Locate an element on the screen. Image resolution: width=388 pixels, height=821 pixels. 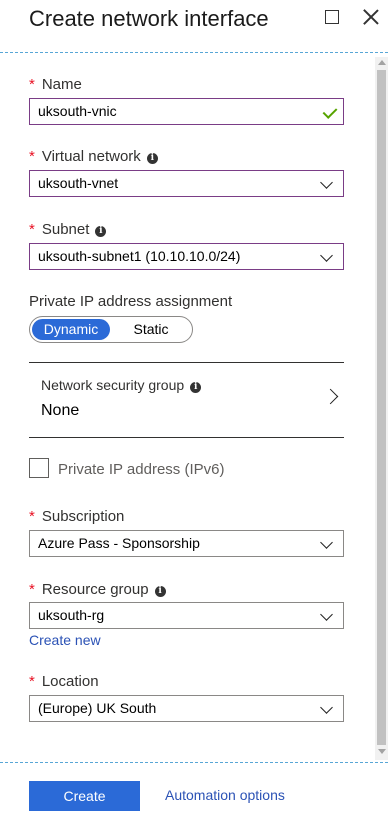
blade-title: Create network interface is located at coordinates (149, 18).